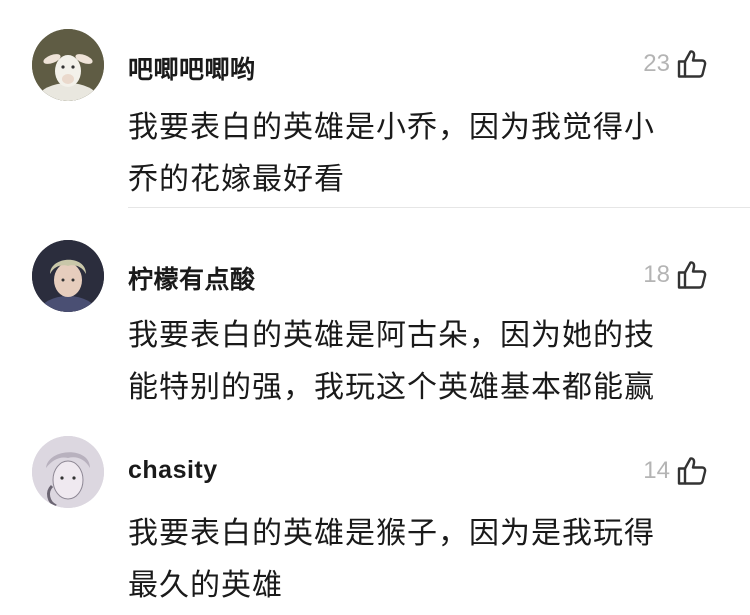 The height and width of the screenshot is (615, 750). What do you see at coordinates (173, 470) in the screenshot?
I see `username: chasity` at bounding box center [173, 470].